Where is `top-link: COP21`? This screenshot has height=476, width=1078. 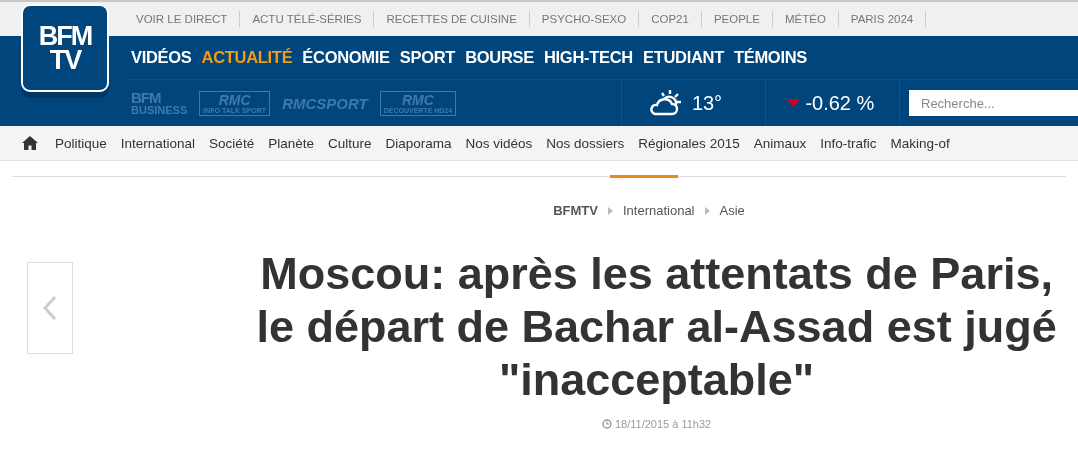
top-link: COP21 is located at coordinates (670, 19).